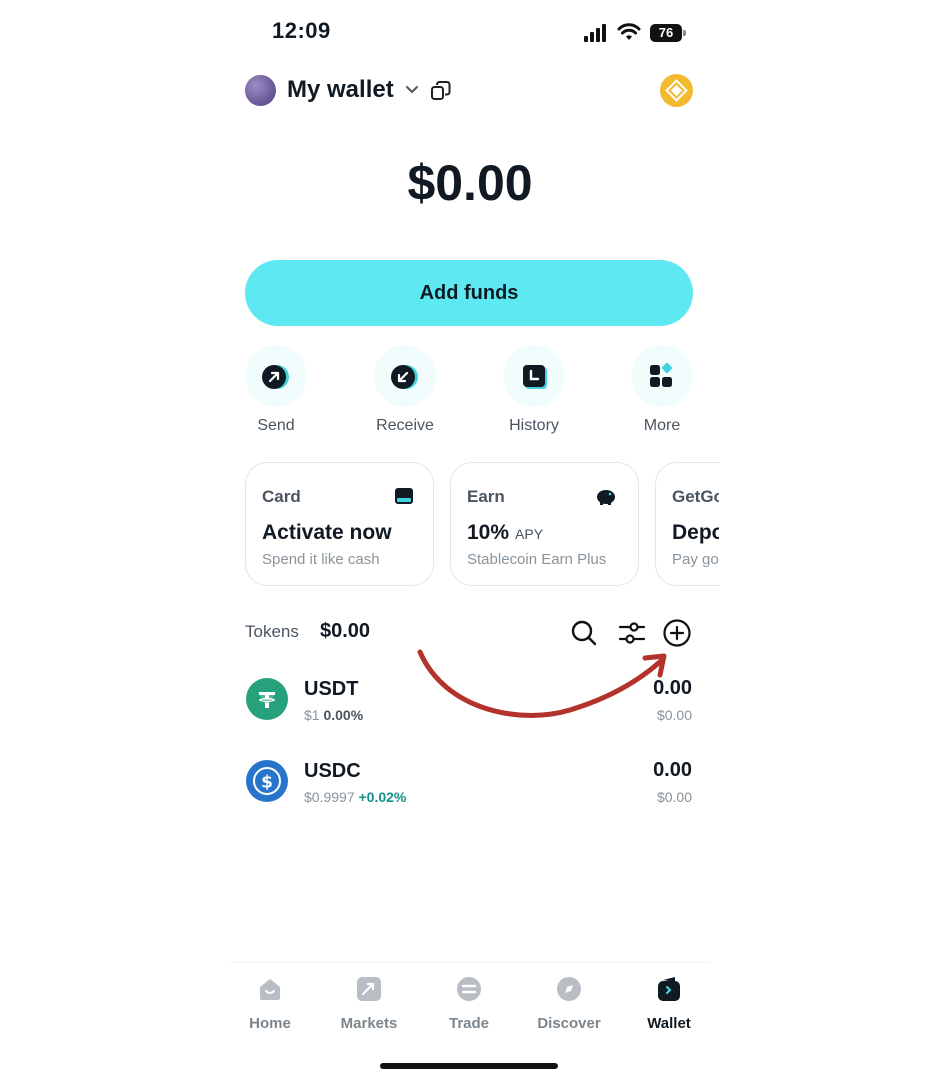 This screenshot has width=940, height=1080. I want to click on wallet-icon, so click(669, 989).